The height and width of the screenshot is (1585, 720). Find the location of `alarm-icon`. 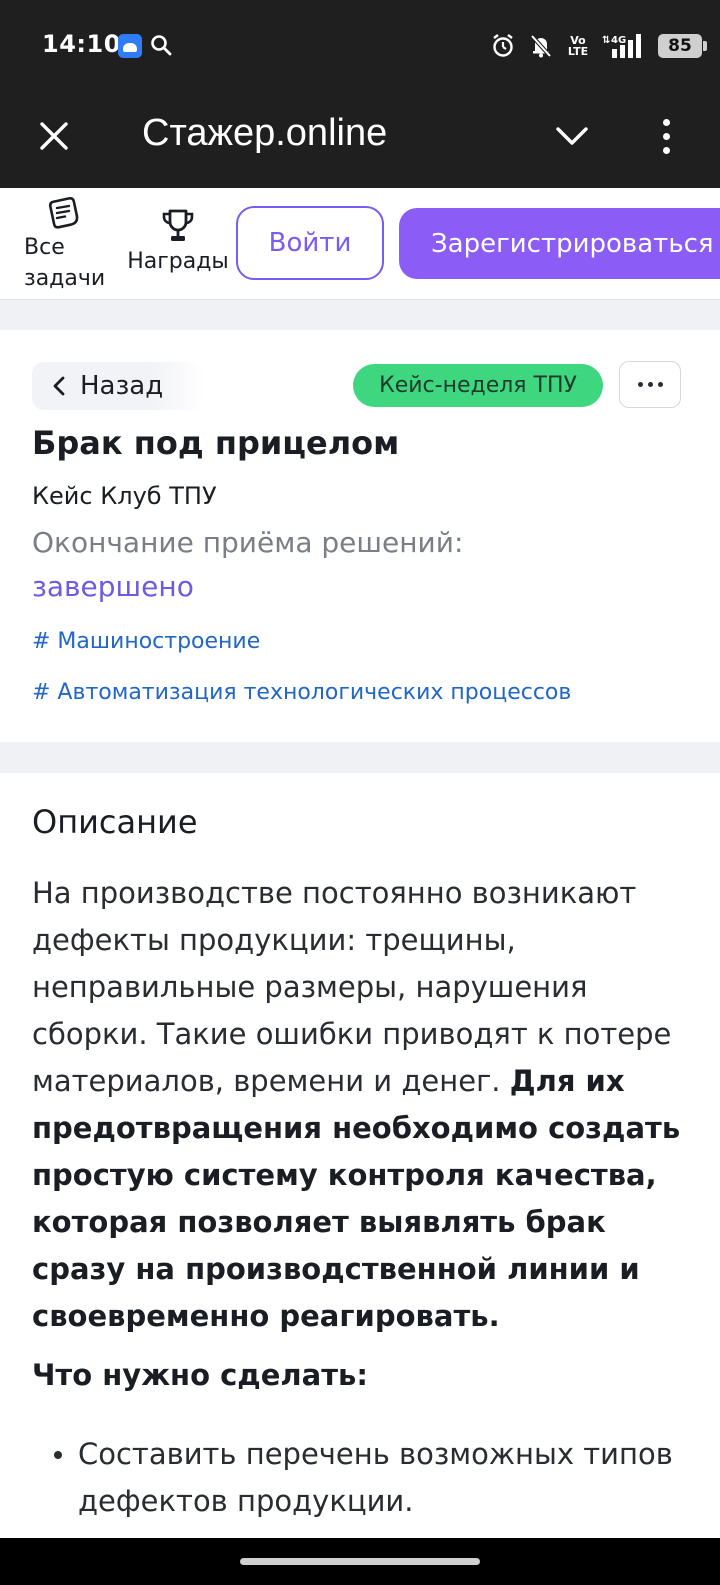

alarm-icon is located at coordinates (503, 45).